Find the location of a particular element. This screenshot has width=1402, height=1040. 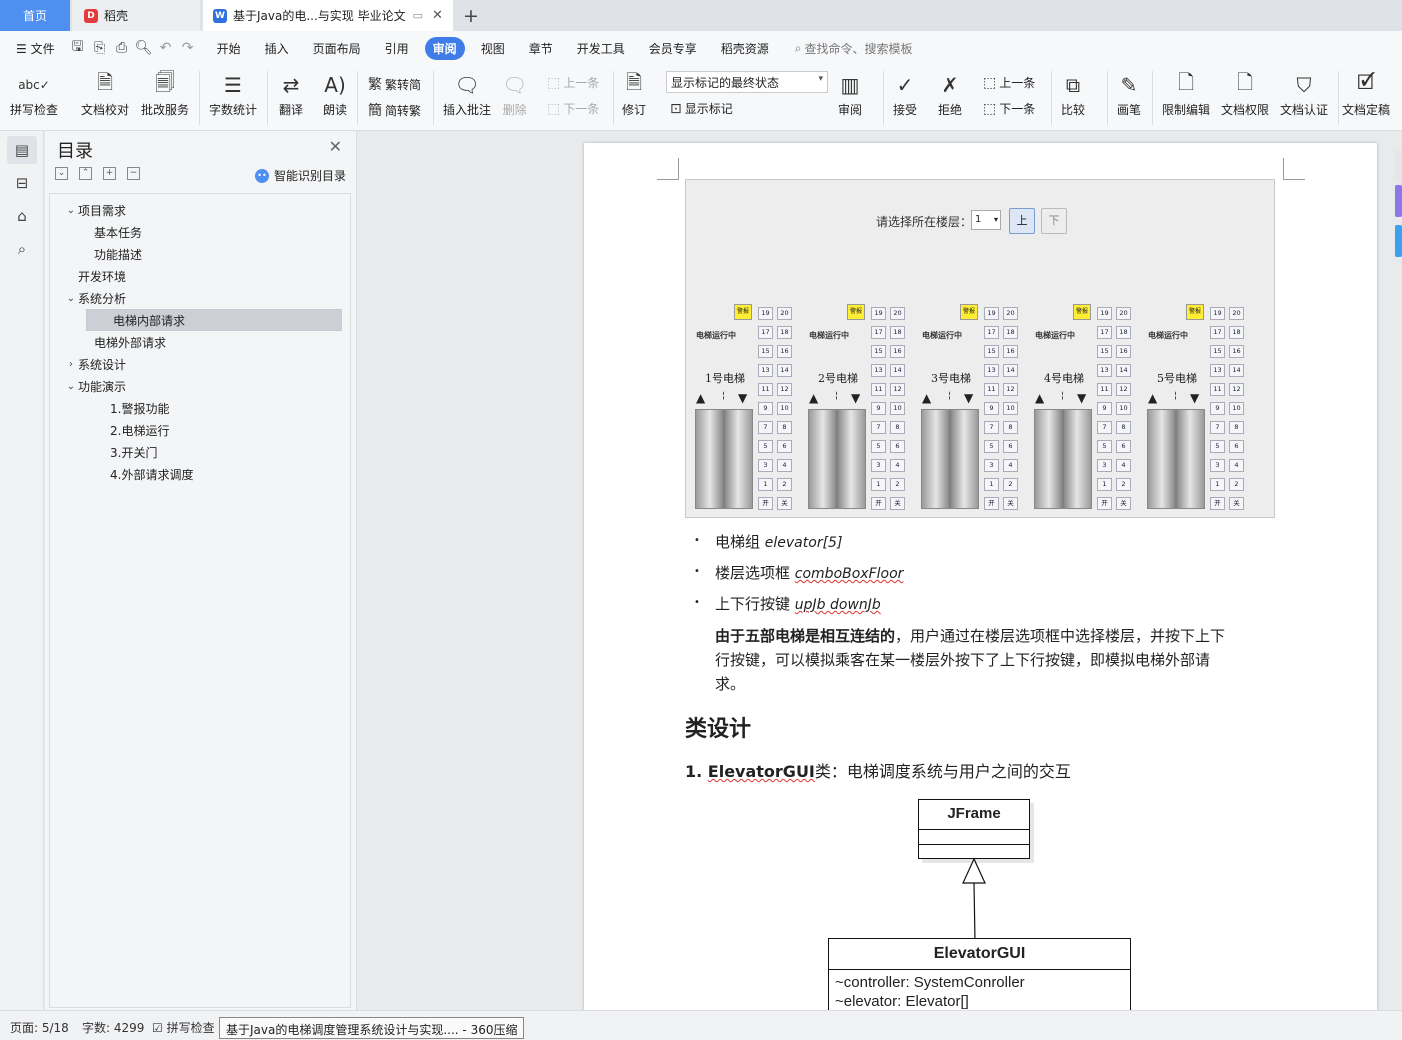

translate-button: ⇄ 翻译 is located at coordinates (291, 93).